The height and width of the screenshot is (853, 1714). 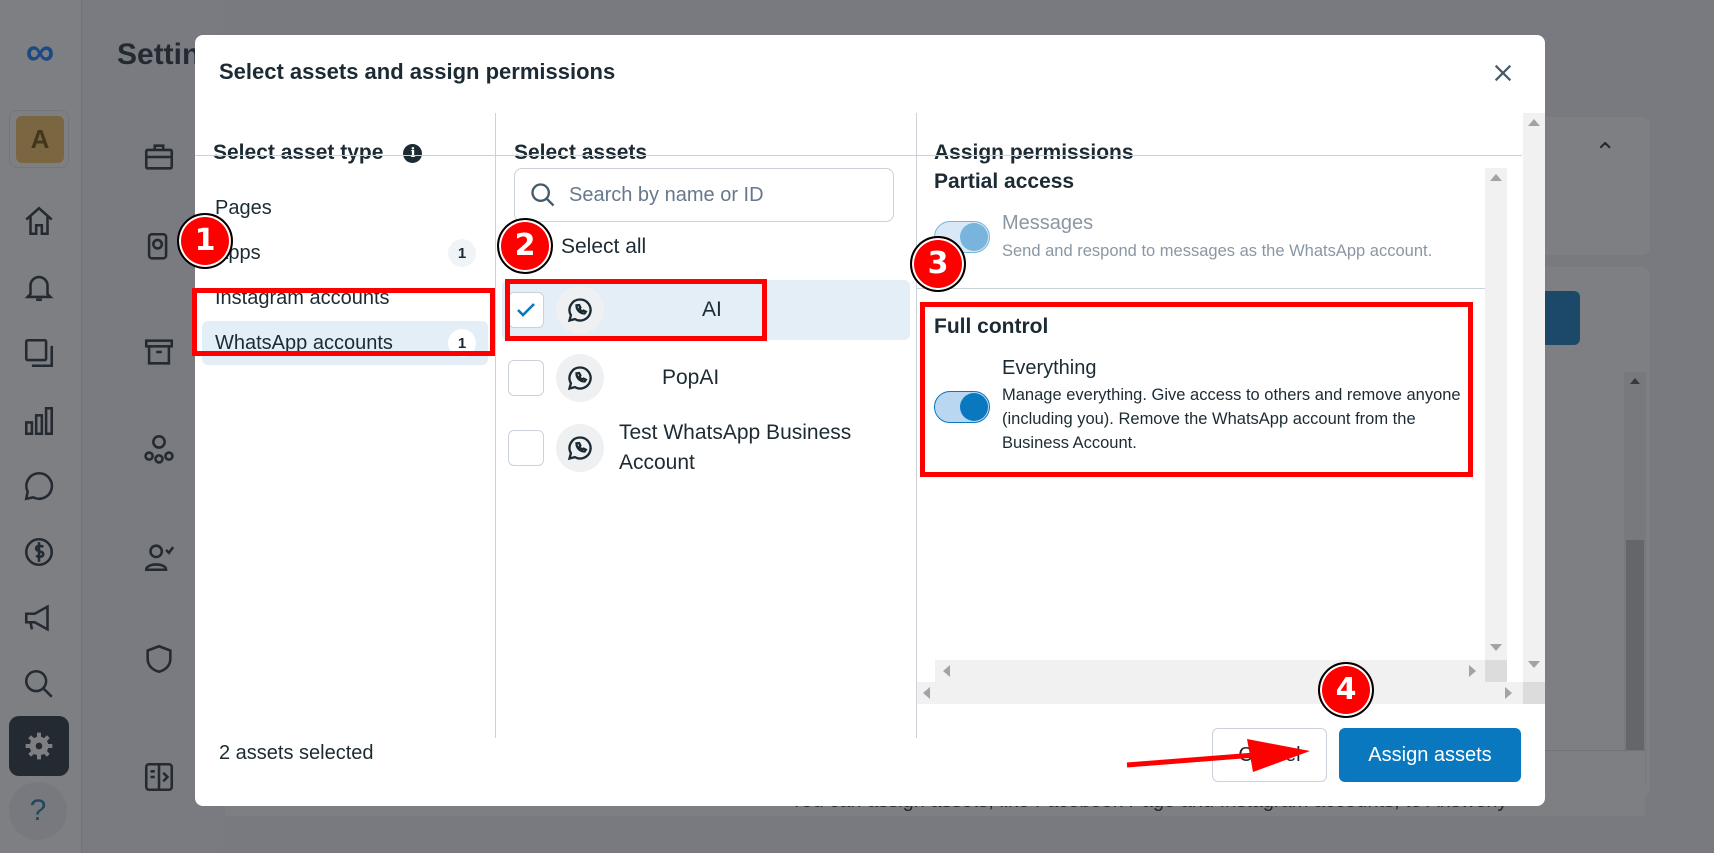 I want to click on asset-name: PopAI, so click(x=691, y=377).